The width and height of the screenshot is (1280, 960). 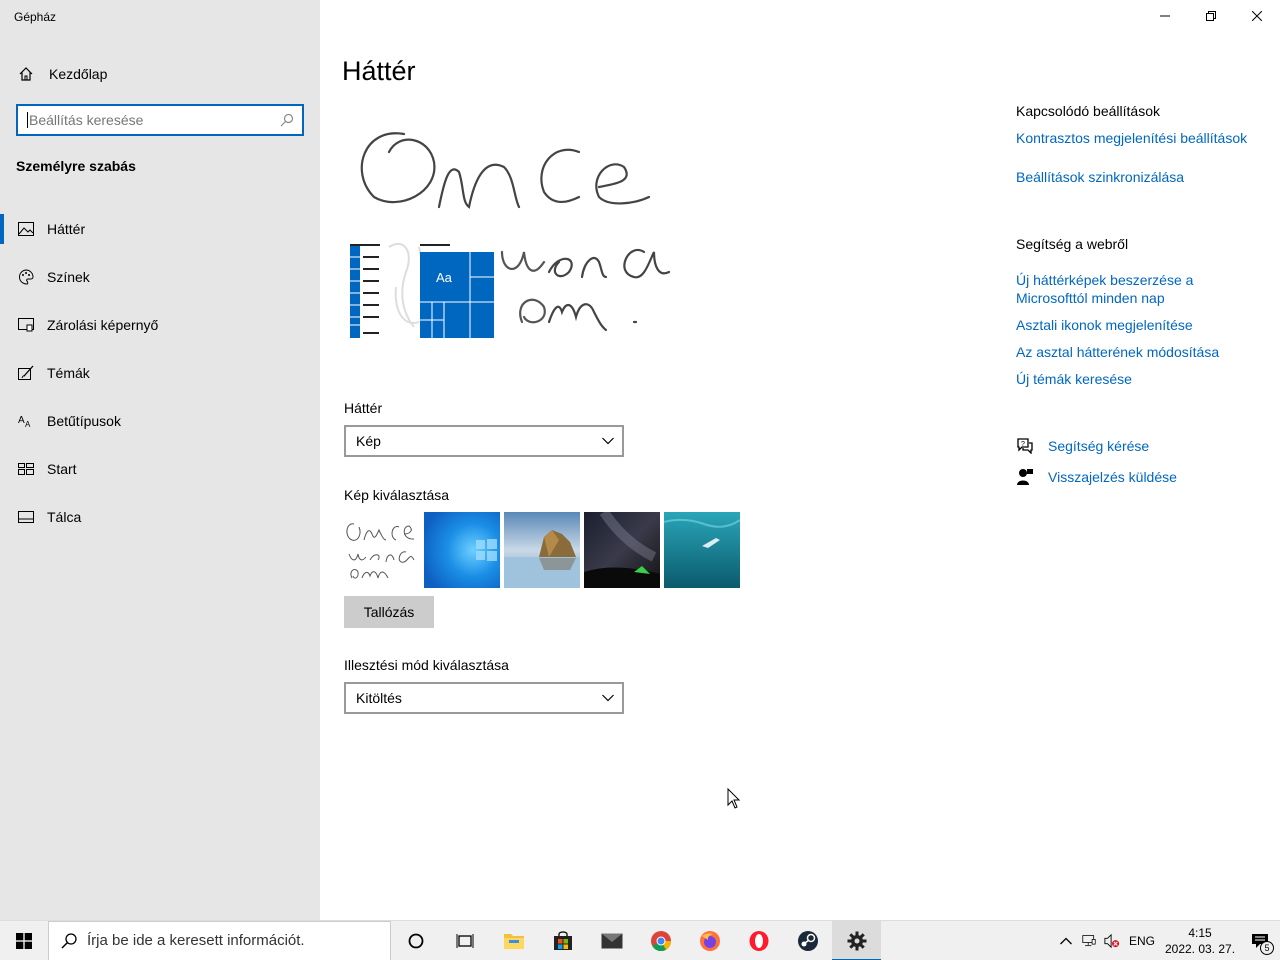 I want to click on network-icon, so click(x=1089, y=941).